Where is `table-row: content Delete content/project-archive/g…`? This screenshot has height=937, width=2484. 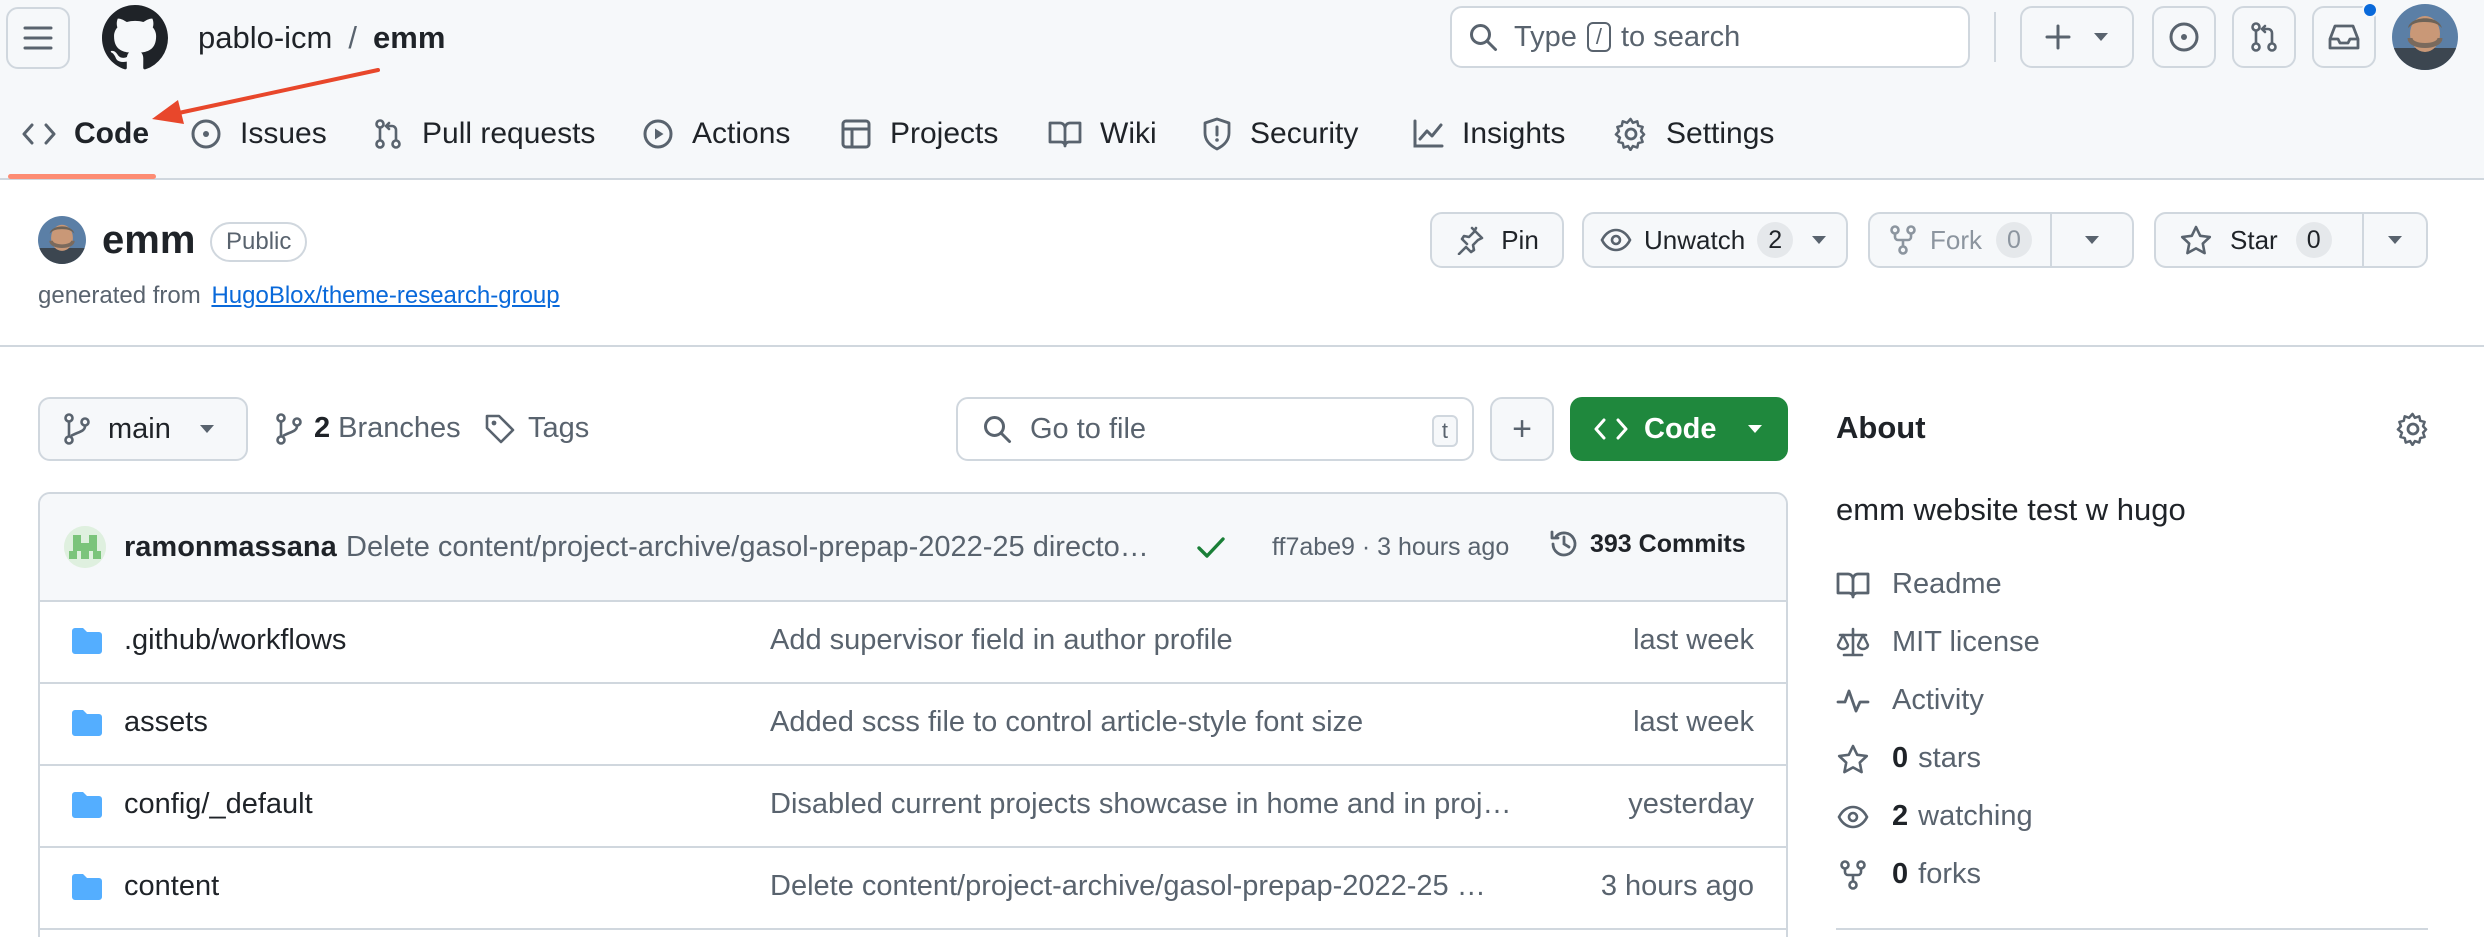
table-row: content Delete content/project-archive/g… is located at coordinates (913, 887).